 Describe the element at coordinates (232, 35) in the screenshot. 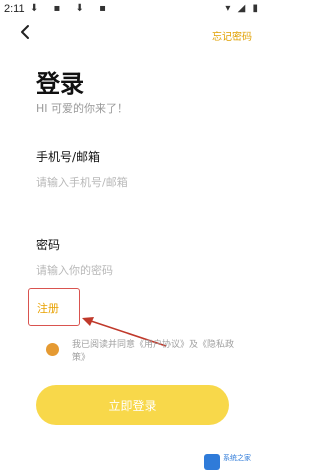

I see `forgot-password-link: 忘记密码` at that location.